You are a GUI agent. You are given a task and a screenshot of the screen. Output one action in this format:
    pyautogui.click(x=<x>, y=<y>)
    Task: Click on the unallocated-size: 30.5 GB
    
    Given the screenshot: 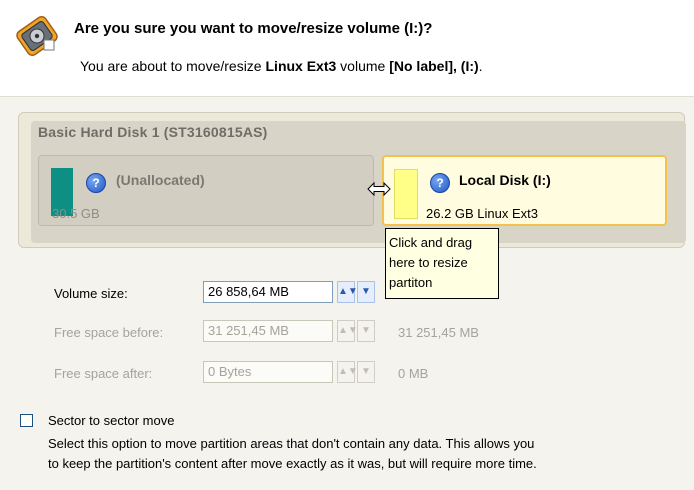 What is the action you would take?
    pyautogui.click(x=76, y=213)
    